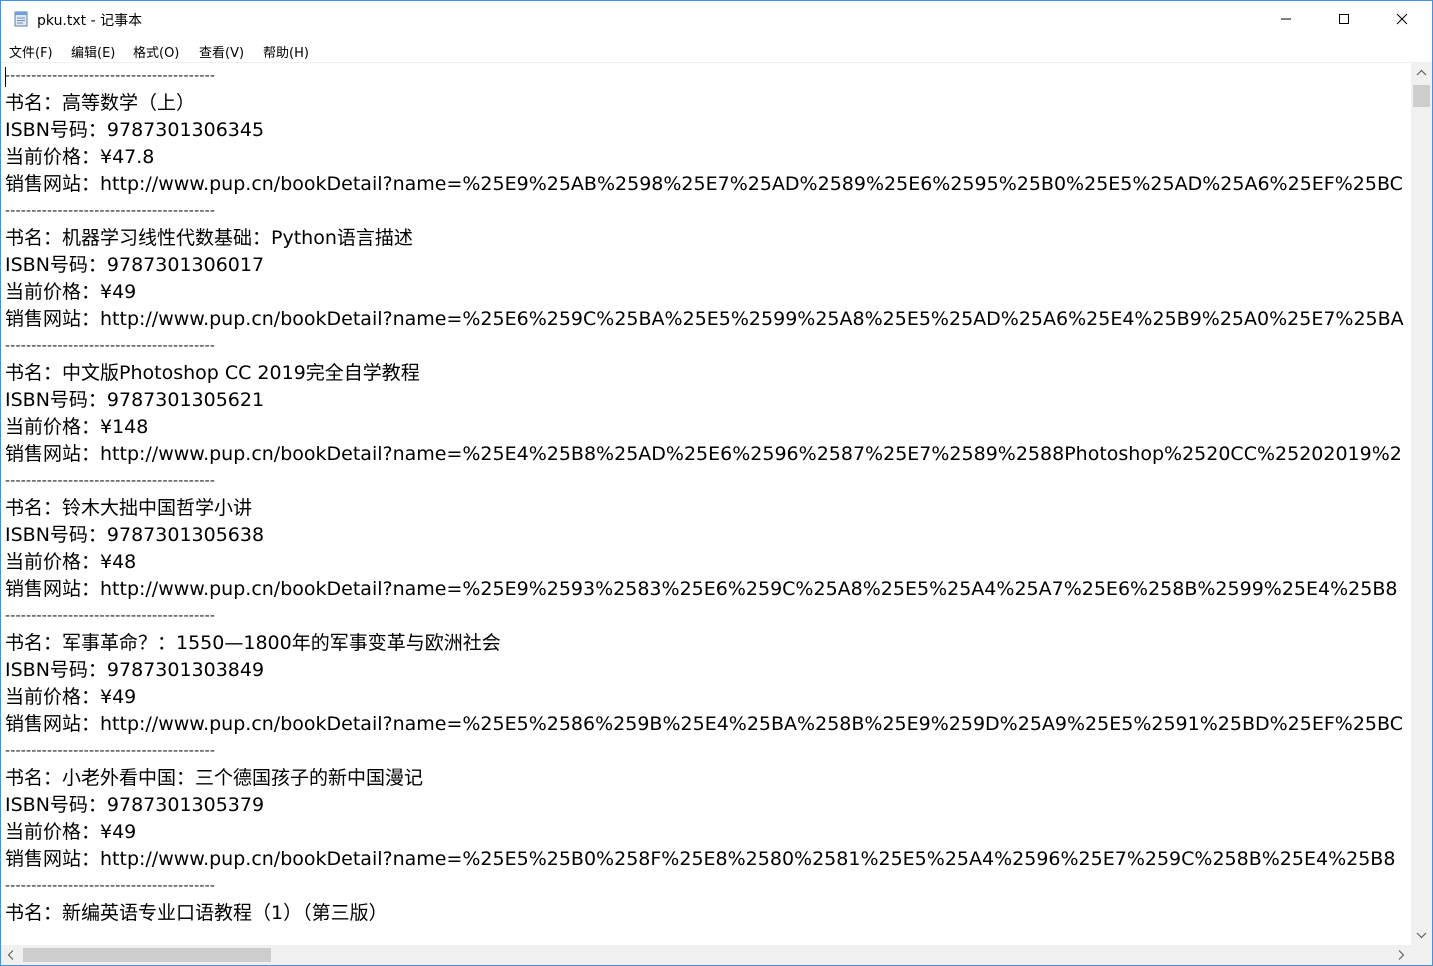 This screenshot has width=1433, height=966. Describe the element at coordinates (135, 400) in the screenshot. I see `text-line: ISBN号码：9787301305621` at that location.